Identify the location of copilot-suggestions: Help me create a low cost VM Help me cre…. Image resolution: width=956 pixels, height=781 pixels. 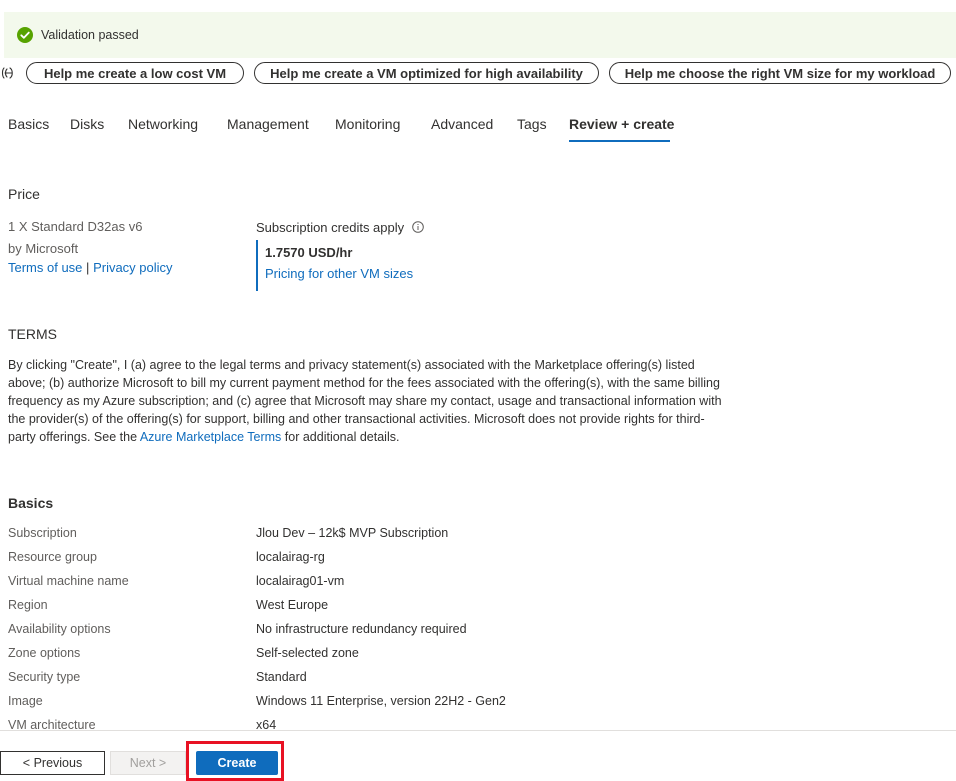
(478, 74).